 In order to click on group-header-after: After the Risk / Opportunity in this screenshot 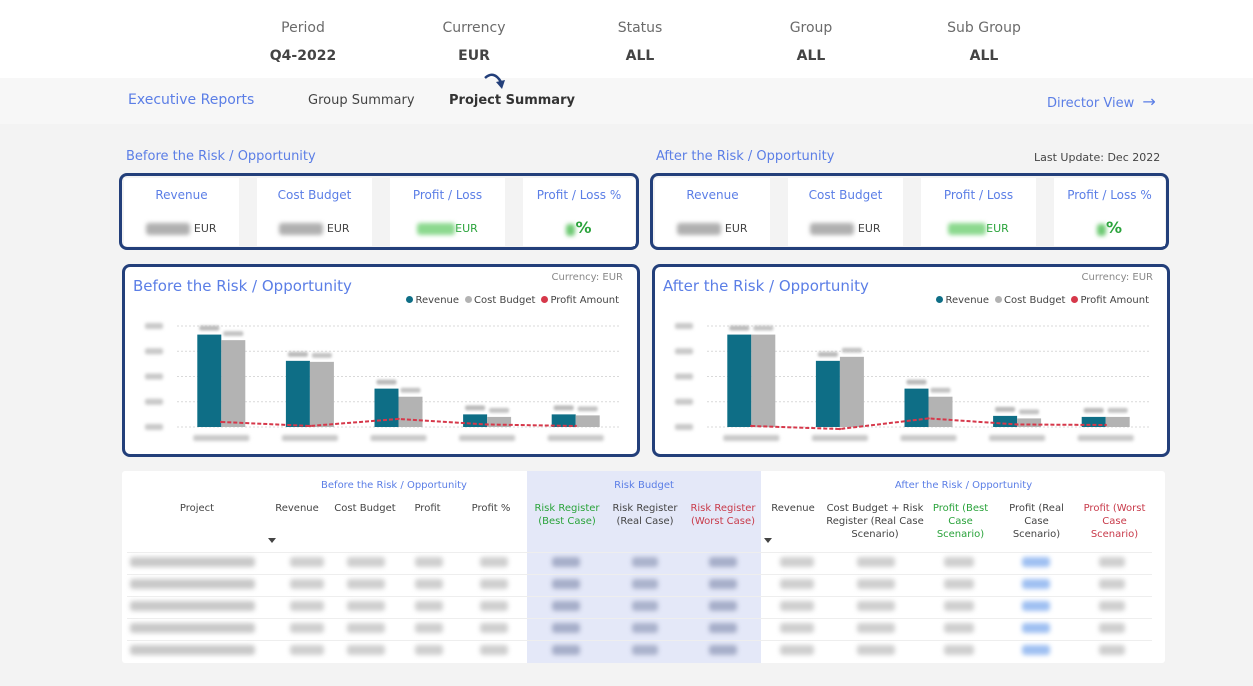, I will do `click(963, 485)`.